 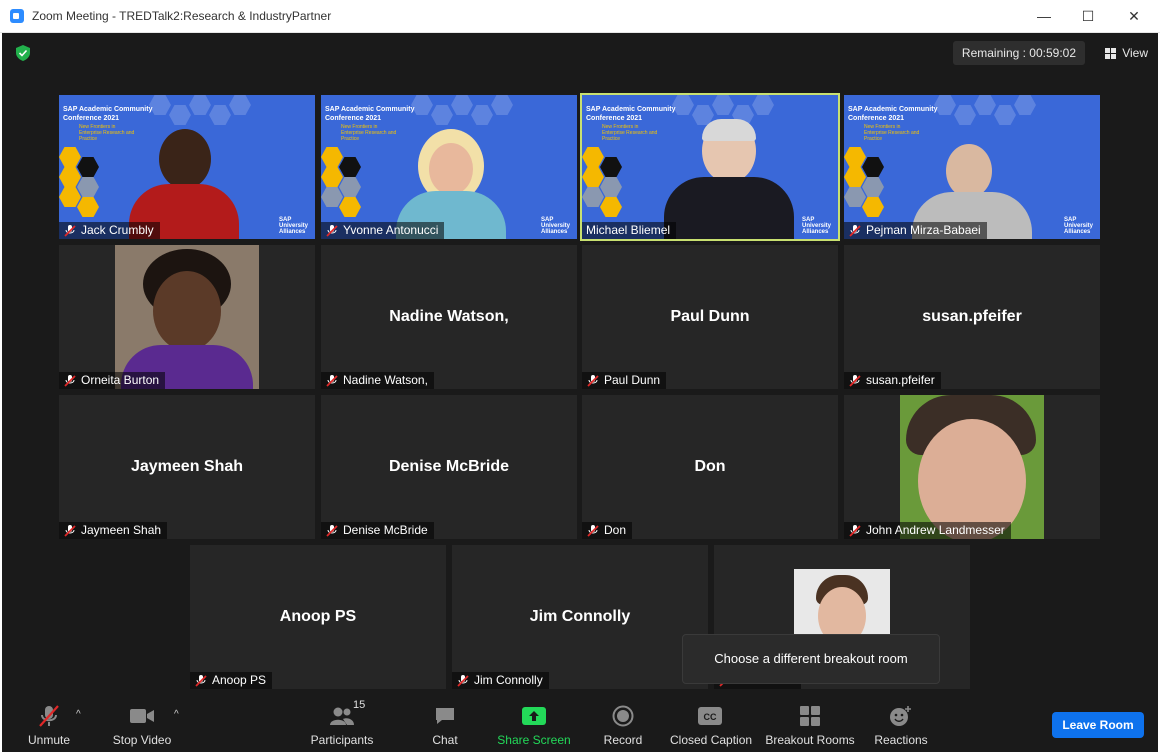 I want to click on reactions-icon, so click(x=900, y=716).